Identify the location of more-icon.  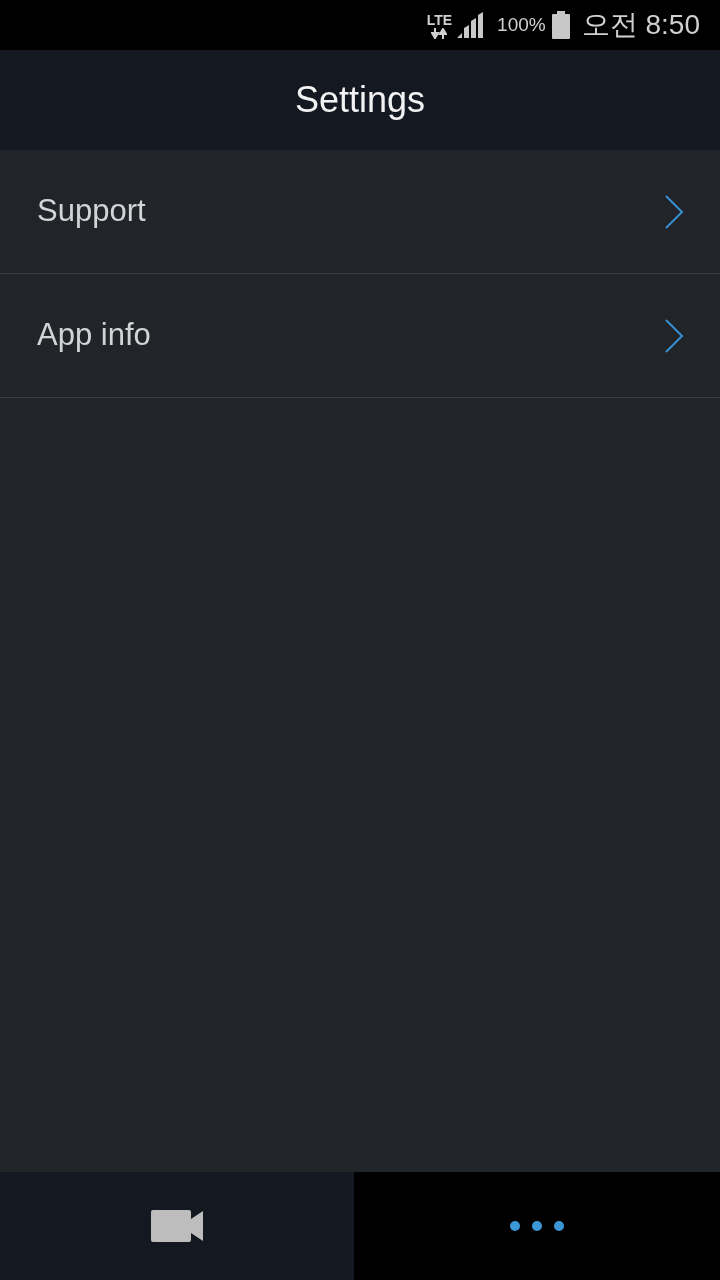
(537, 1226).